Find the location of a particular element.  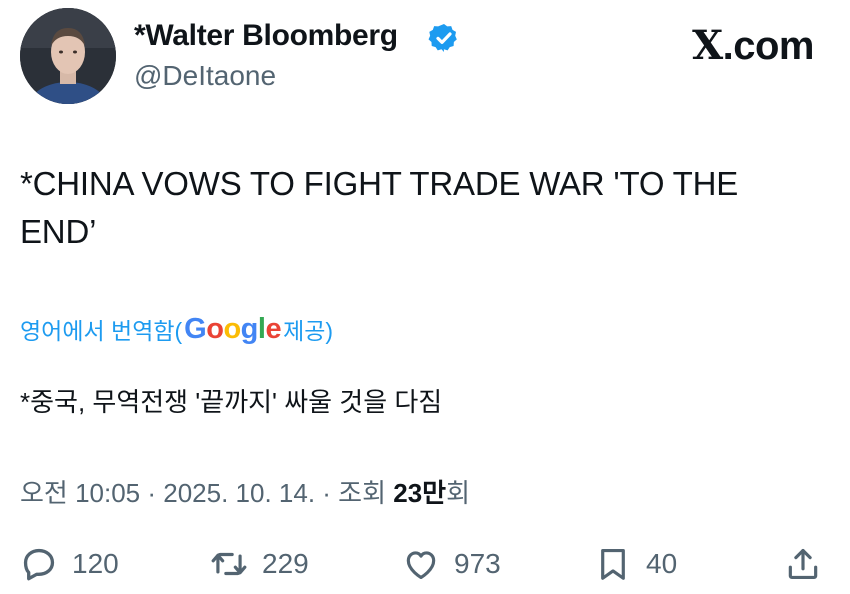

translation-suffix: 제공) is located at coordinates (308, 331).